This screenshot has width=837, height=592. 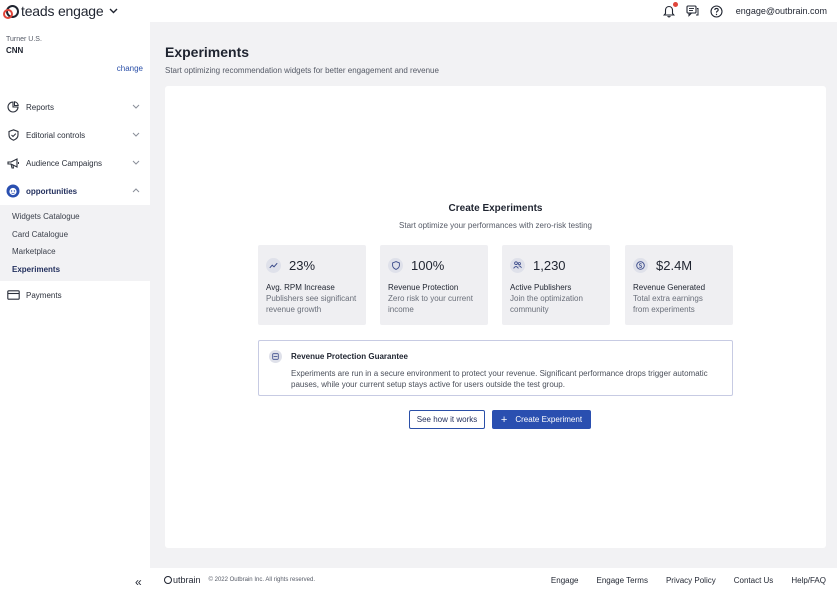 I want to click on stat-description: Zero risk to your current income, so click(x=434, y=304).